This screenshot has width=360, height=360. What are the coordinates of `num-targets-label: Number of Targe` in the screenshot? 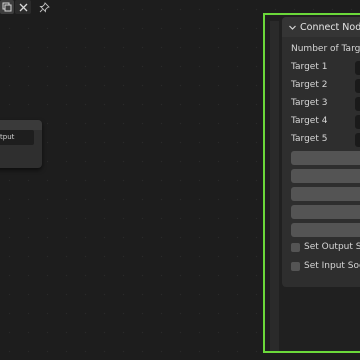 It's located at (325, 49).